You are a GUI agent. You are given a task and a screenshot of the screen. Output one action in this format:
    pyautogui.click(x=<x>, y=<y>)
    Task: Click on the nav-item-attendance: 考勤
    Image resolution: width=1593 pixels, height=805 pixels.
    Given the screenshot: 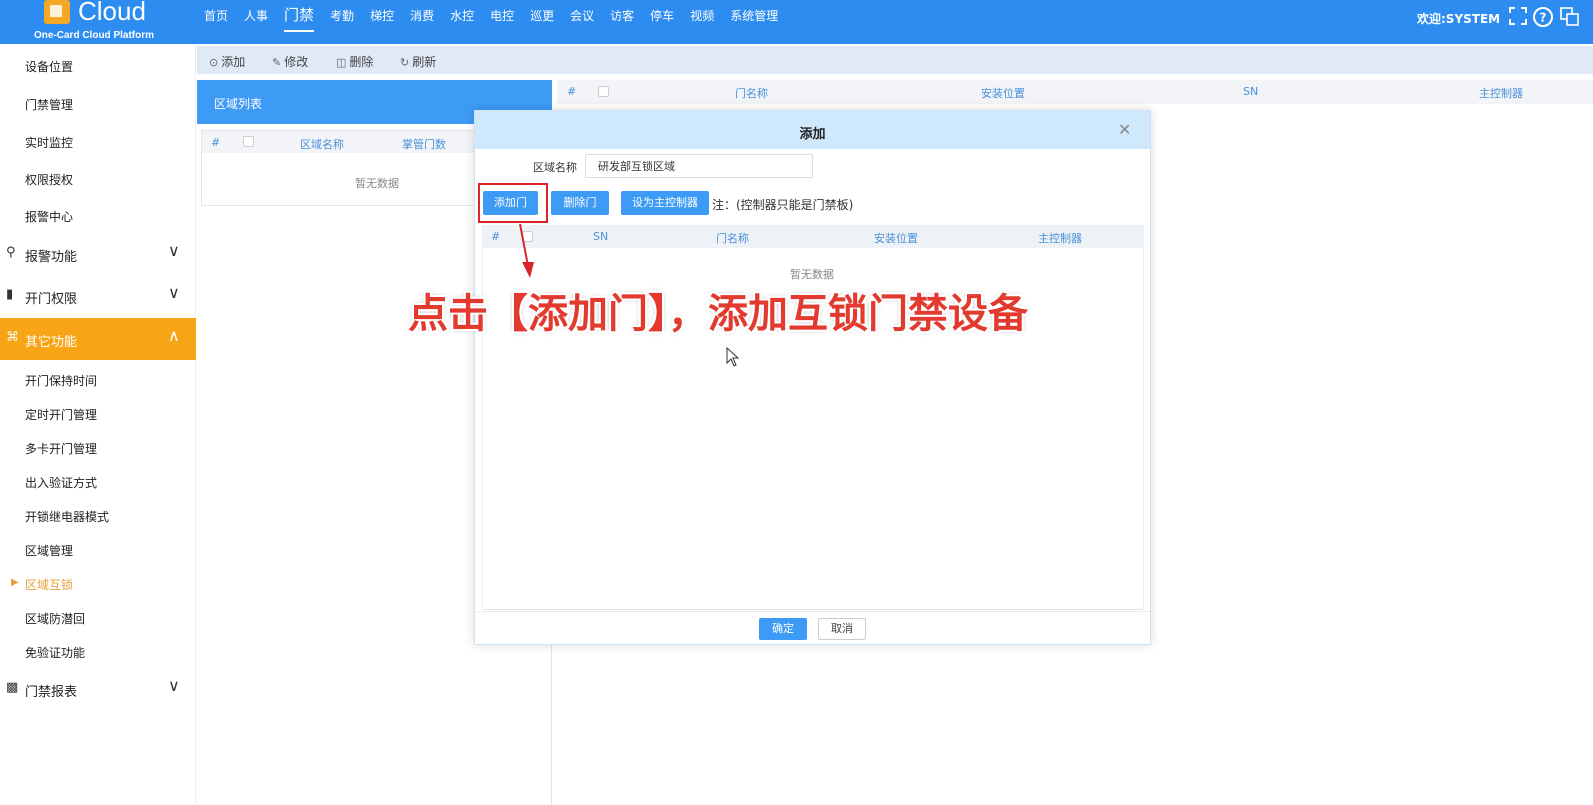 What is the action you would take?
    pyautogui.click(x=342, y=16)
    